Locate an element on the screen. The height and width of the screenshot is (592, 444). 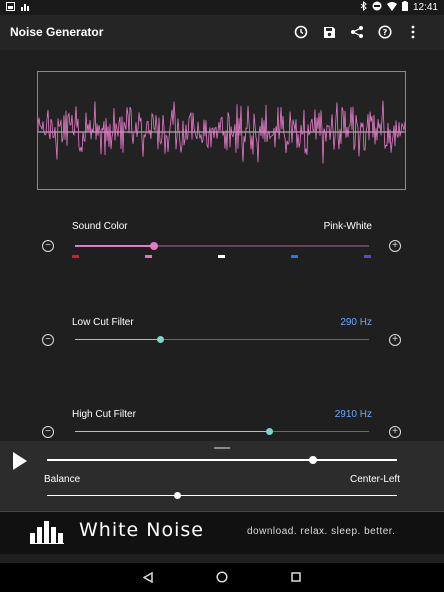
high-cut-slider is located at coordinates (222, 431).